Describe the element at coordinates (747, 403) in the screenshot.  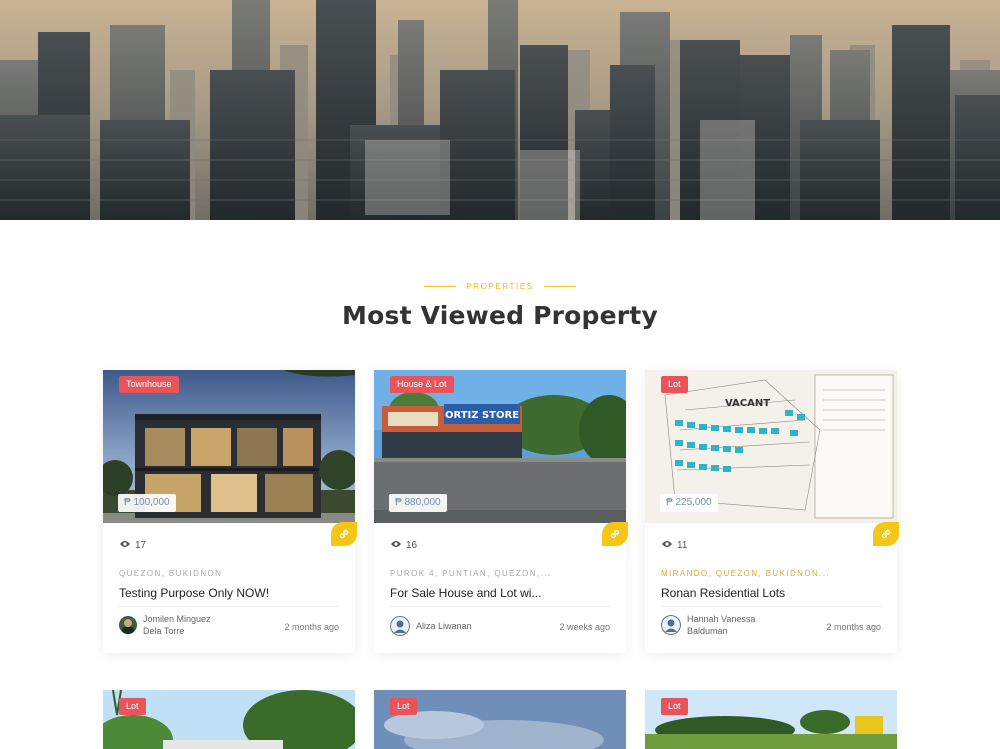
I see `map-label: VACANT` at that location.